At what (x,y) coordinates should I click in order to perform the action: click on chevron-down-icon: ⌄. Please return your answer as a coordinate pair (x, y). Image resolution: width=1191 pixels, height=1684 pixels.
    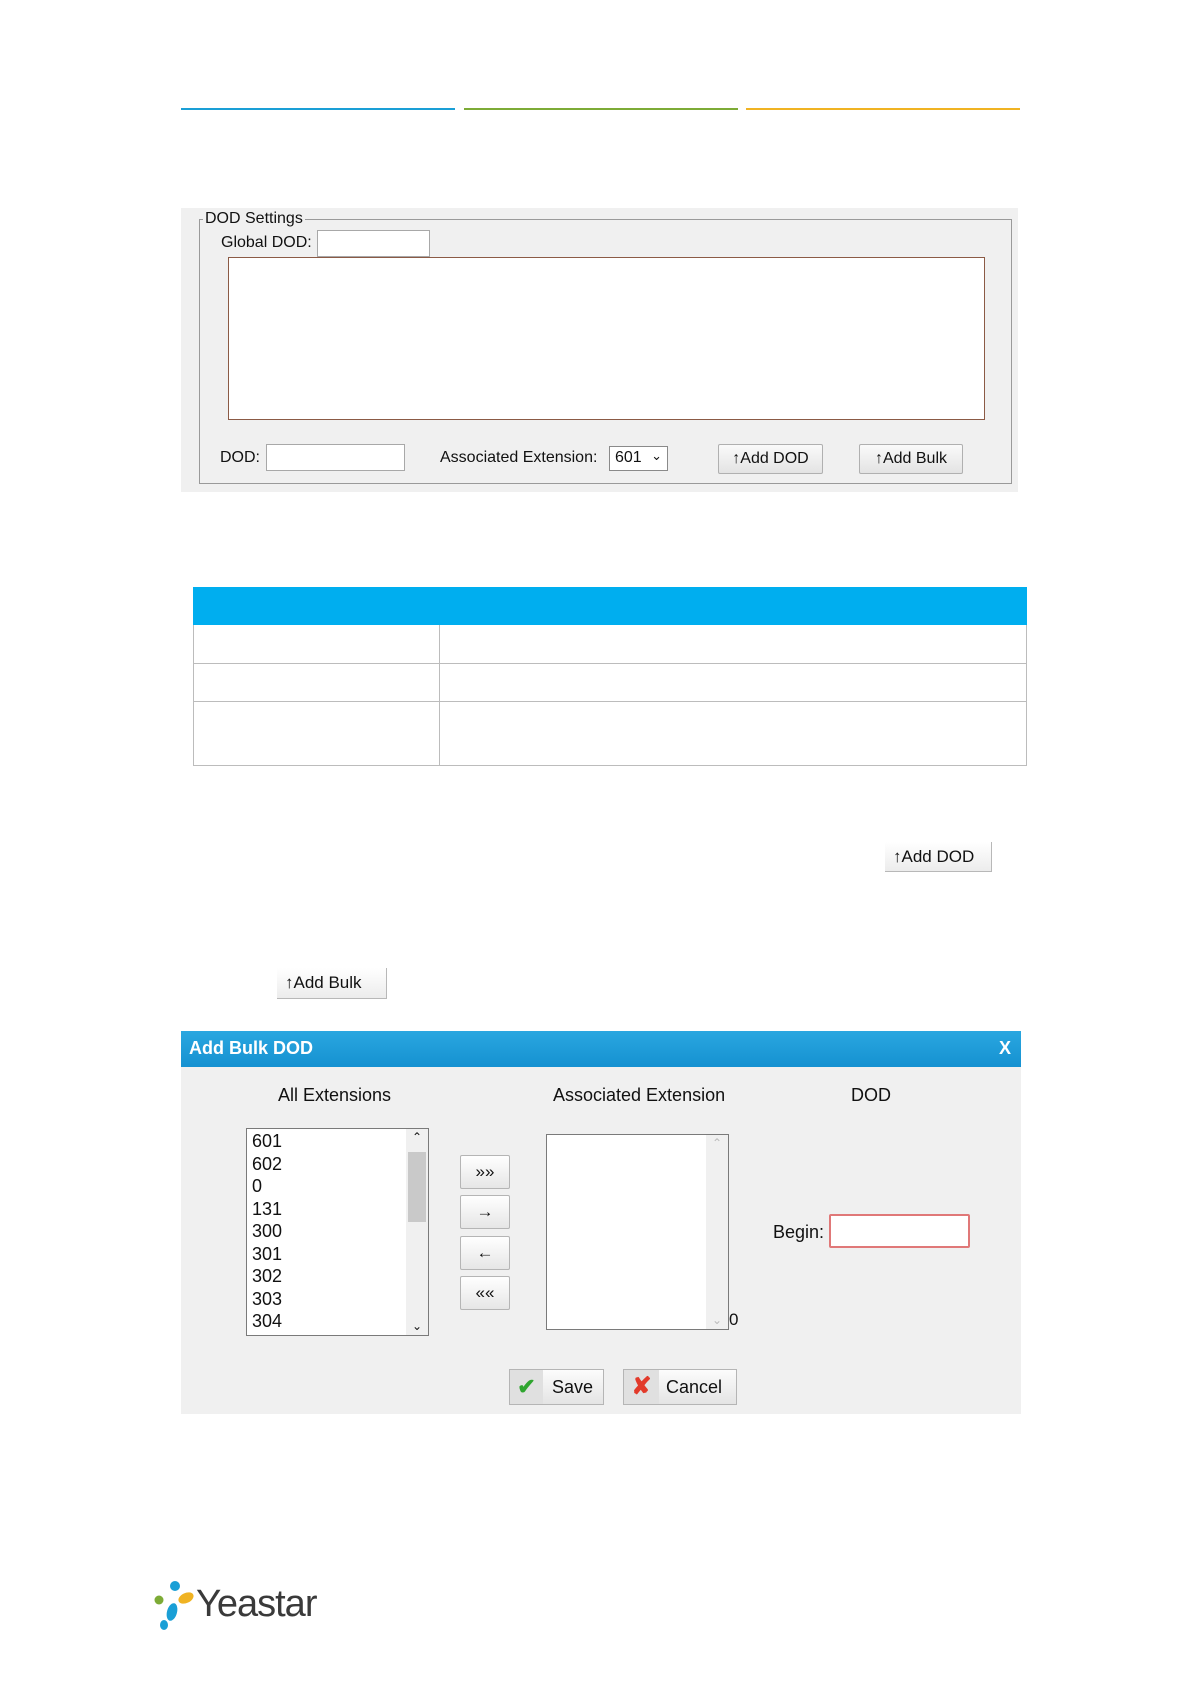
    Looking at the image, I should click on (656, 455).